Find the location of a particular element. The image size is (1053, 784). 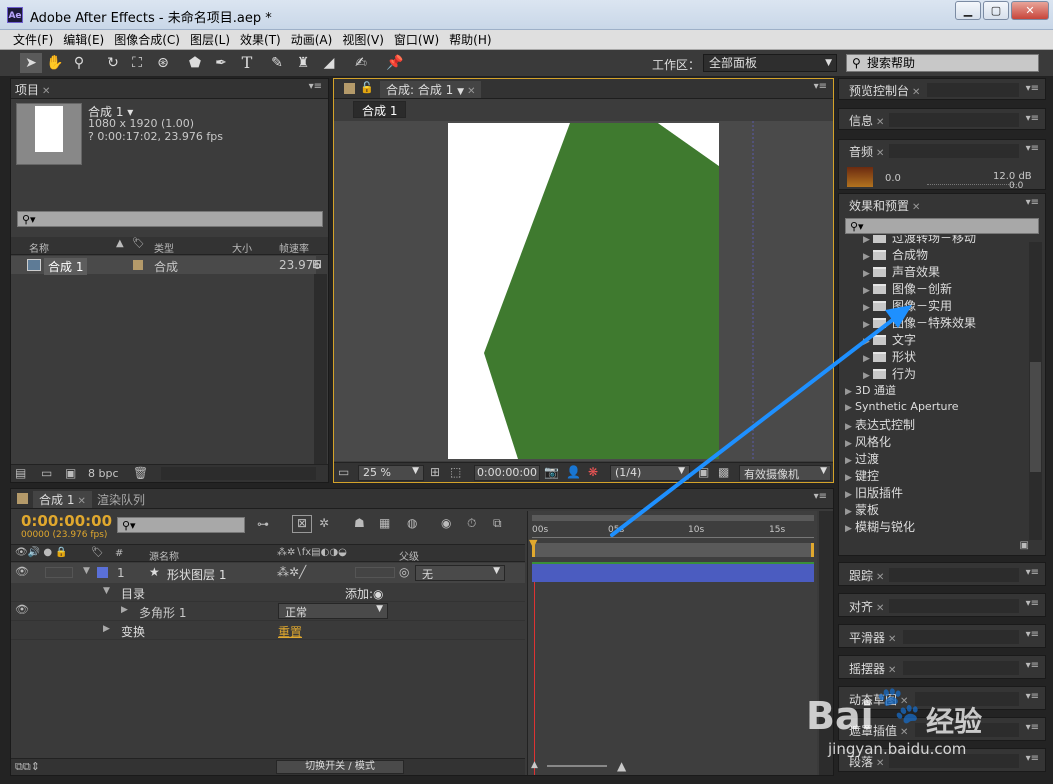

mode-boxes is located at coordinates (375, 572).